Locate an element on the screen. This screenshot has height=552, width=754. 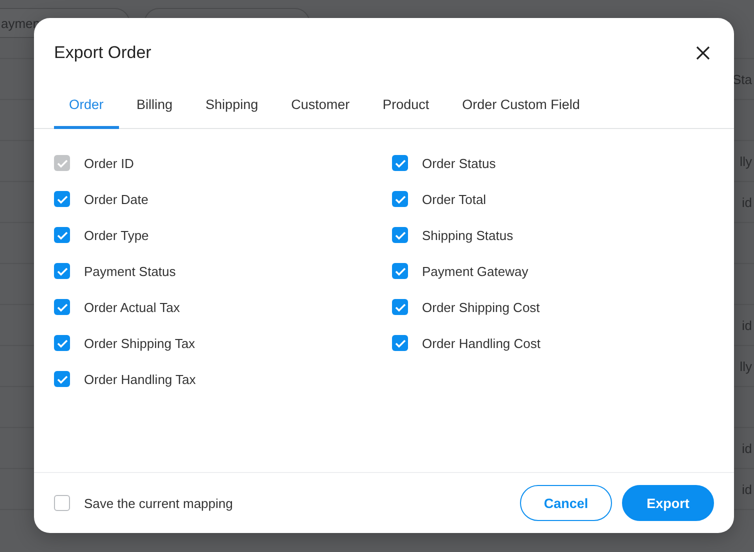
checkbox-label: Order Handling Cost is located at coordinates (481, 343).